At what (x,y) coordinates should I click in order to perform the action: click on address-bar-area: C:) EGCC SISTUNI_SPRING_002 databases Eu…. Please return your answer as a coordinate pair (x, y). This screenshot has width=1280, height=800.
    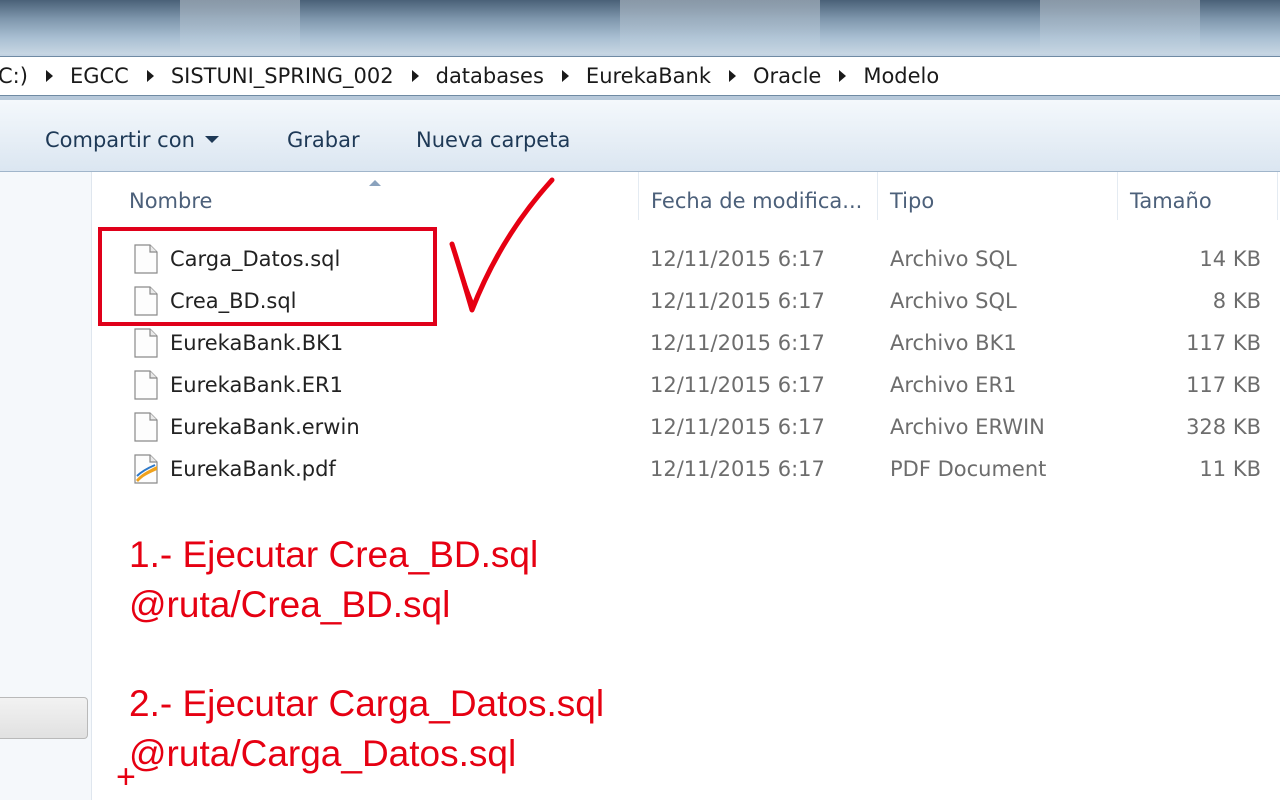
    Looking at the image, I should click on (640, 77).